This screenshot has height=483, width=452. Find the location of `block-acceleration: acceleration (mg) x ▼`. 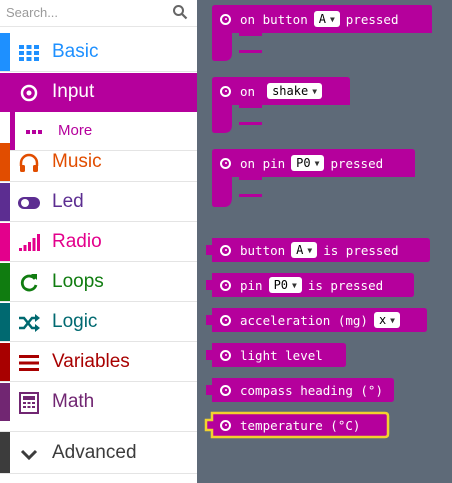

block-acceleration: acceleration (mg) x ▼ is located at coordinates (318, 320).